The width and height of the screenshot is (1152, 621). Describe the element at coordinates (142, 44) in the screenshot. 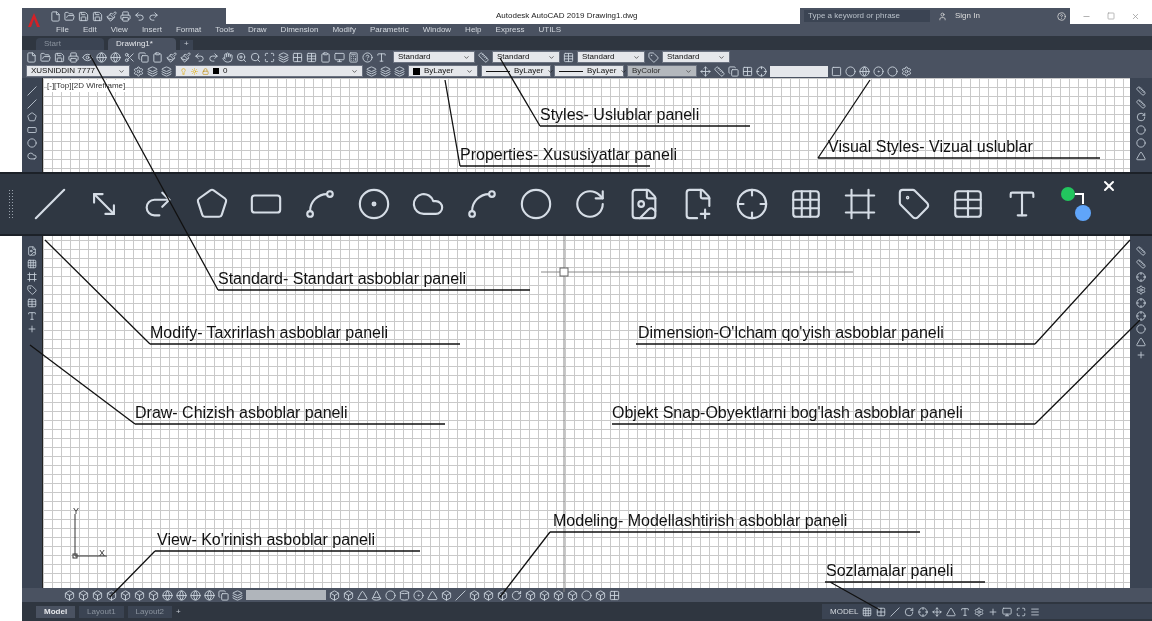

I see `file-tab: Drawing1*` at that location.